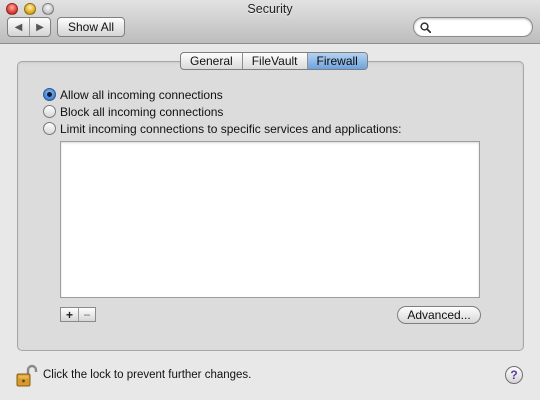  I want to click on tab-general: General, so click(211, 61).